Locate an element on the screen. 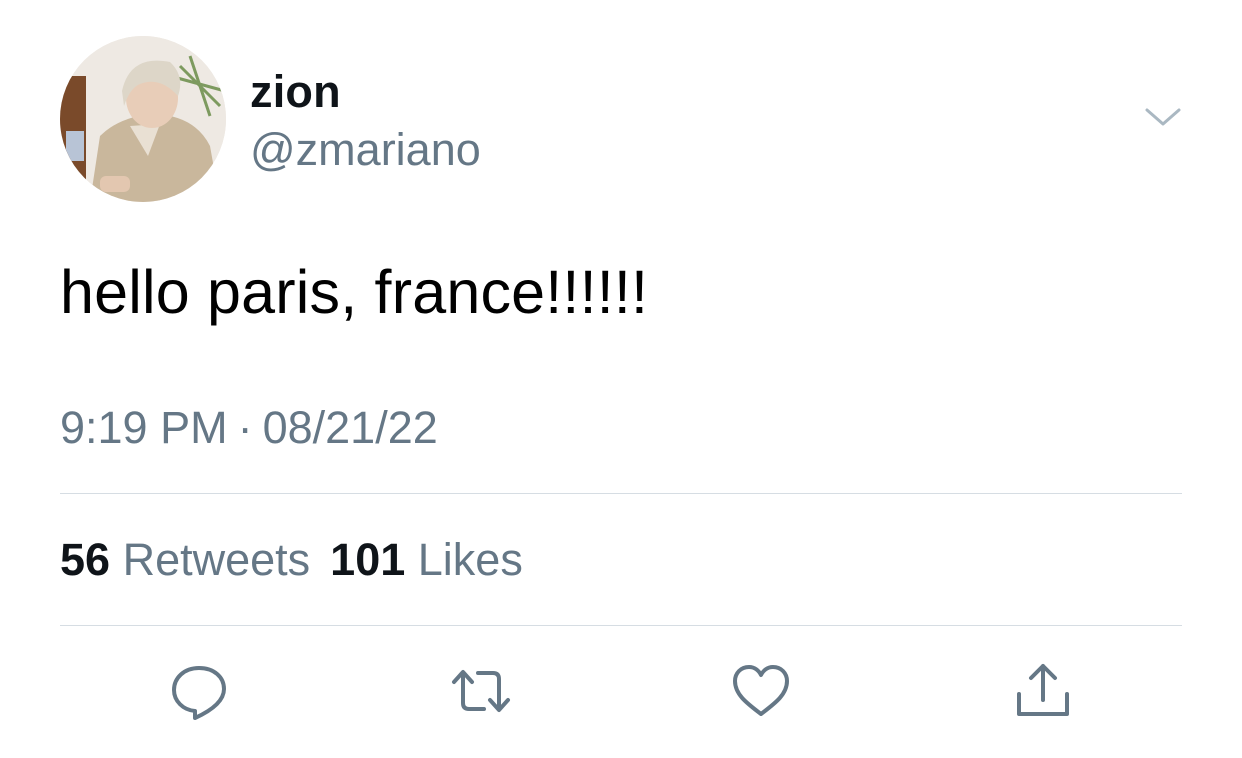 The height and width of the screenshot is (758, 1242). retweets-label: Retweets is located at coordinates (216, 559).